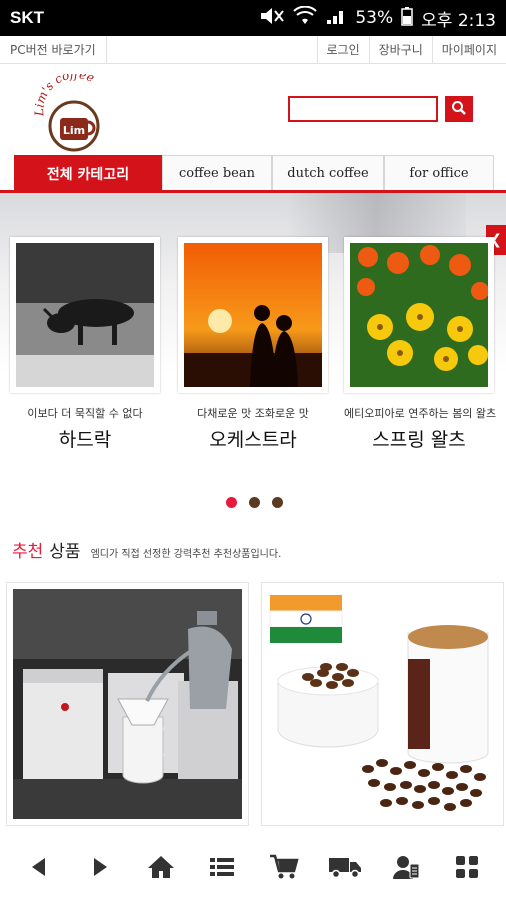  I want to click on delivery-truck-icon, so click(345, 869).